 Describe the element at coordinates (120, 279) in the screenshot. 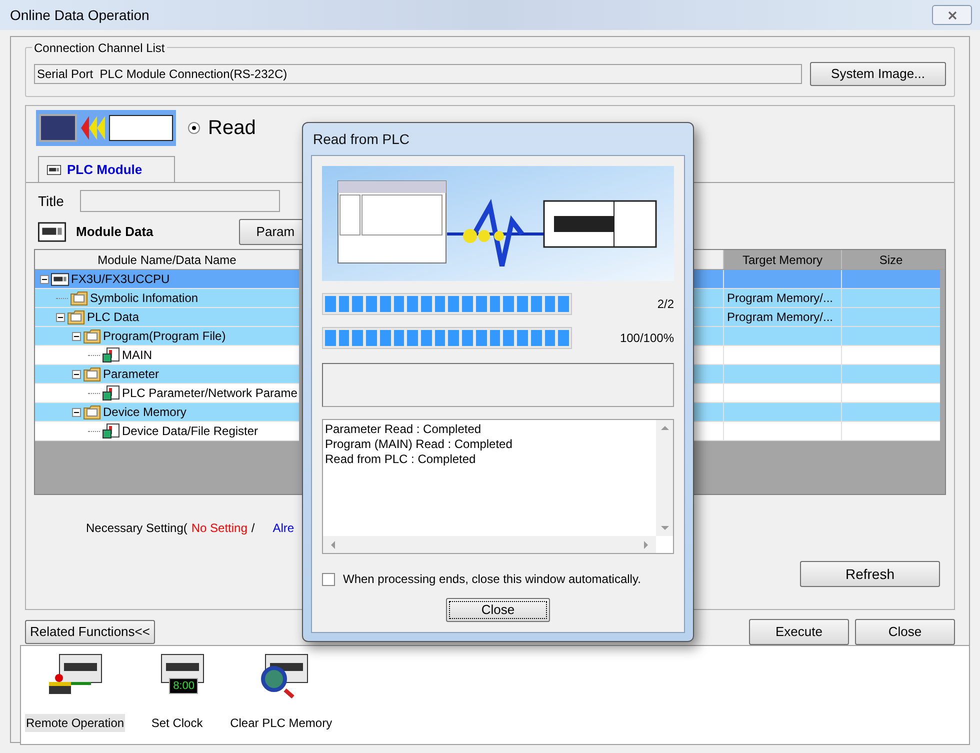

I see `tree-item-label: FX3U/FX3UCCPU` at that location.